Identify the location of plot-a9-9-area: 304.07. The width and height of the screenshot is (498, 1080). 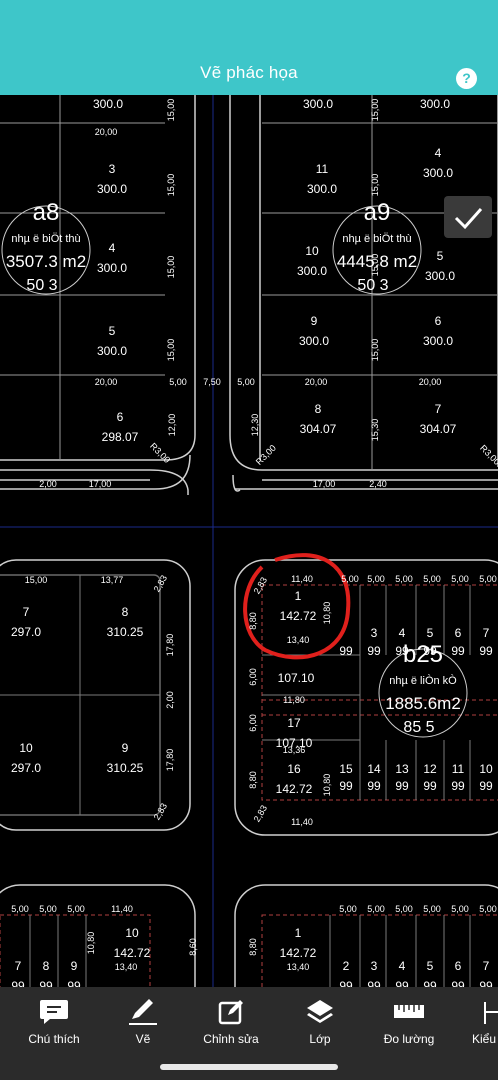
(438, 429).